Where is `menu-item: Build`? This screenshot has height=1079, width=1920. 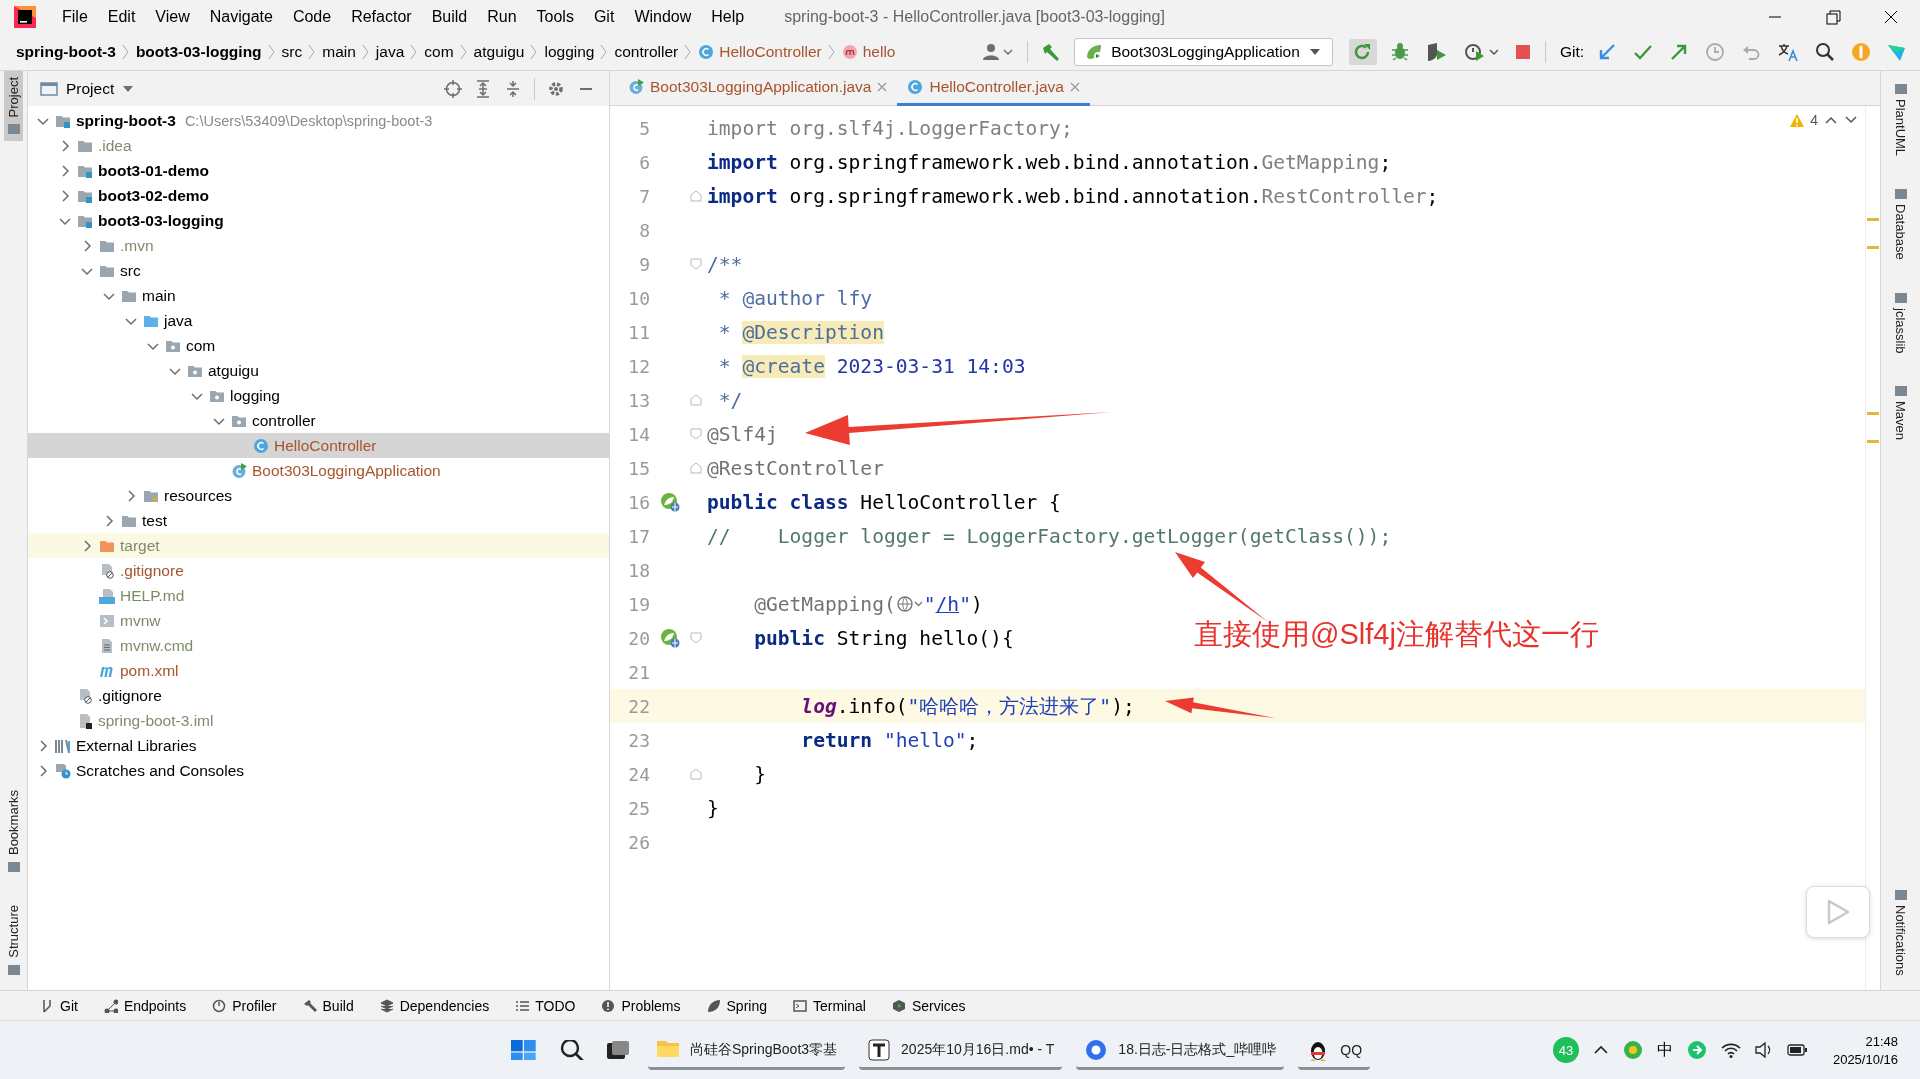
menu-item: Build is located at coordinates (449, 17).